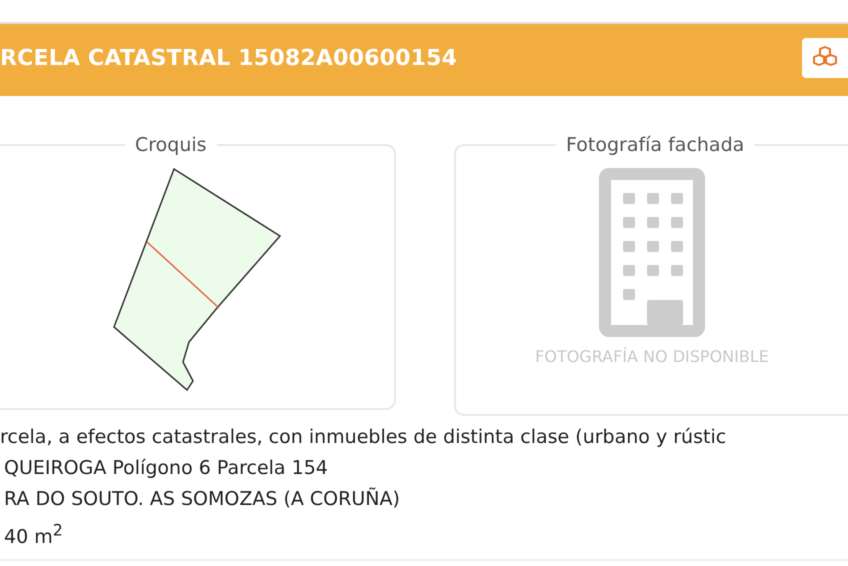 The width and height of the screenshot is (848, 566). I want to click on panel-title: Croquis, so click(171, 145).